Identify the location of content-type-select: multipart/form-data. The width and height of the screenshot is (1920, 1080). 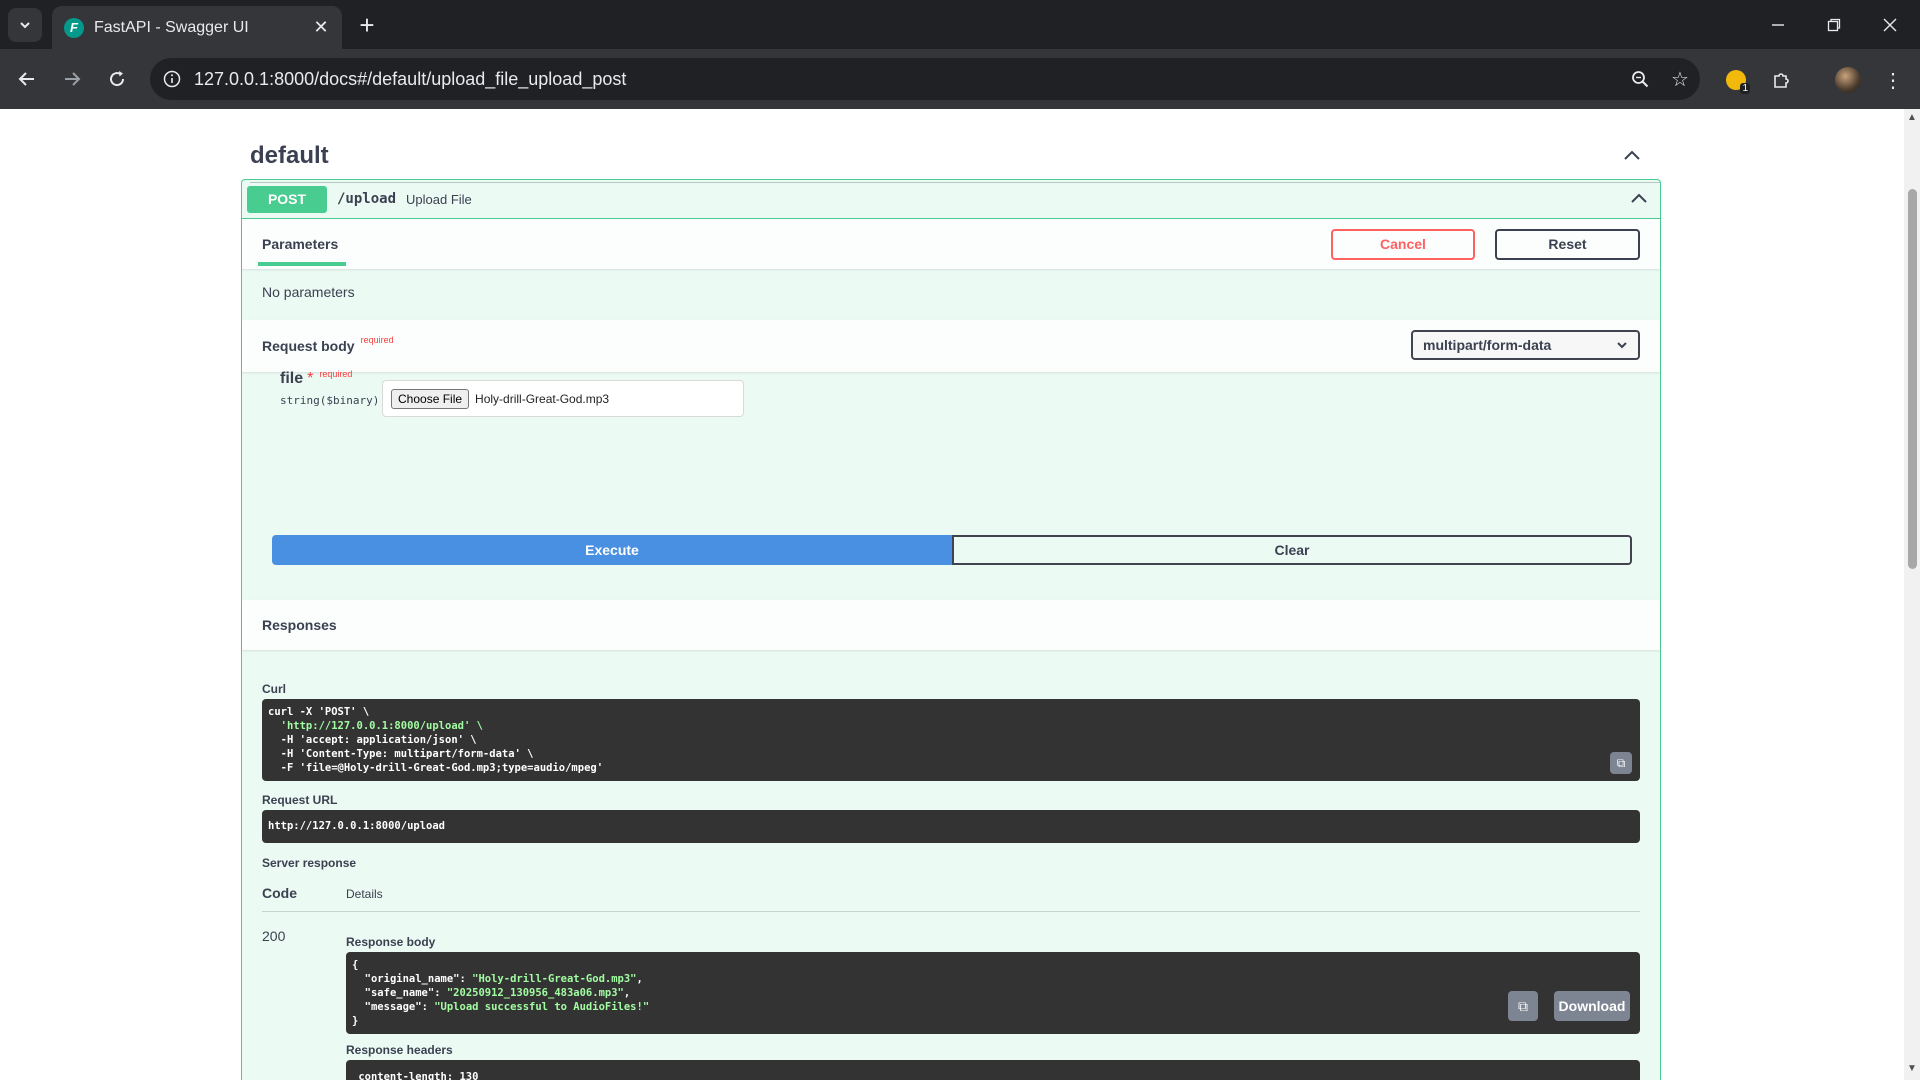
(1525, 345).